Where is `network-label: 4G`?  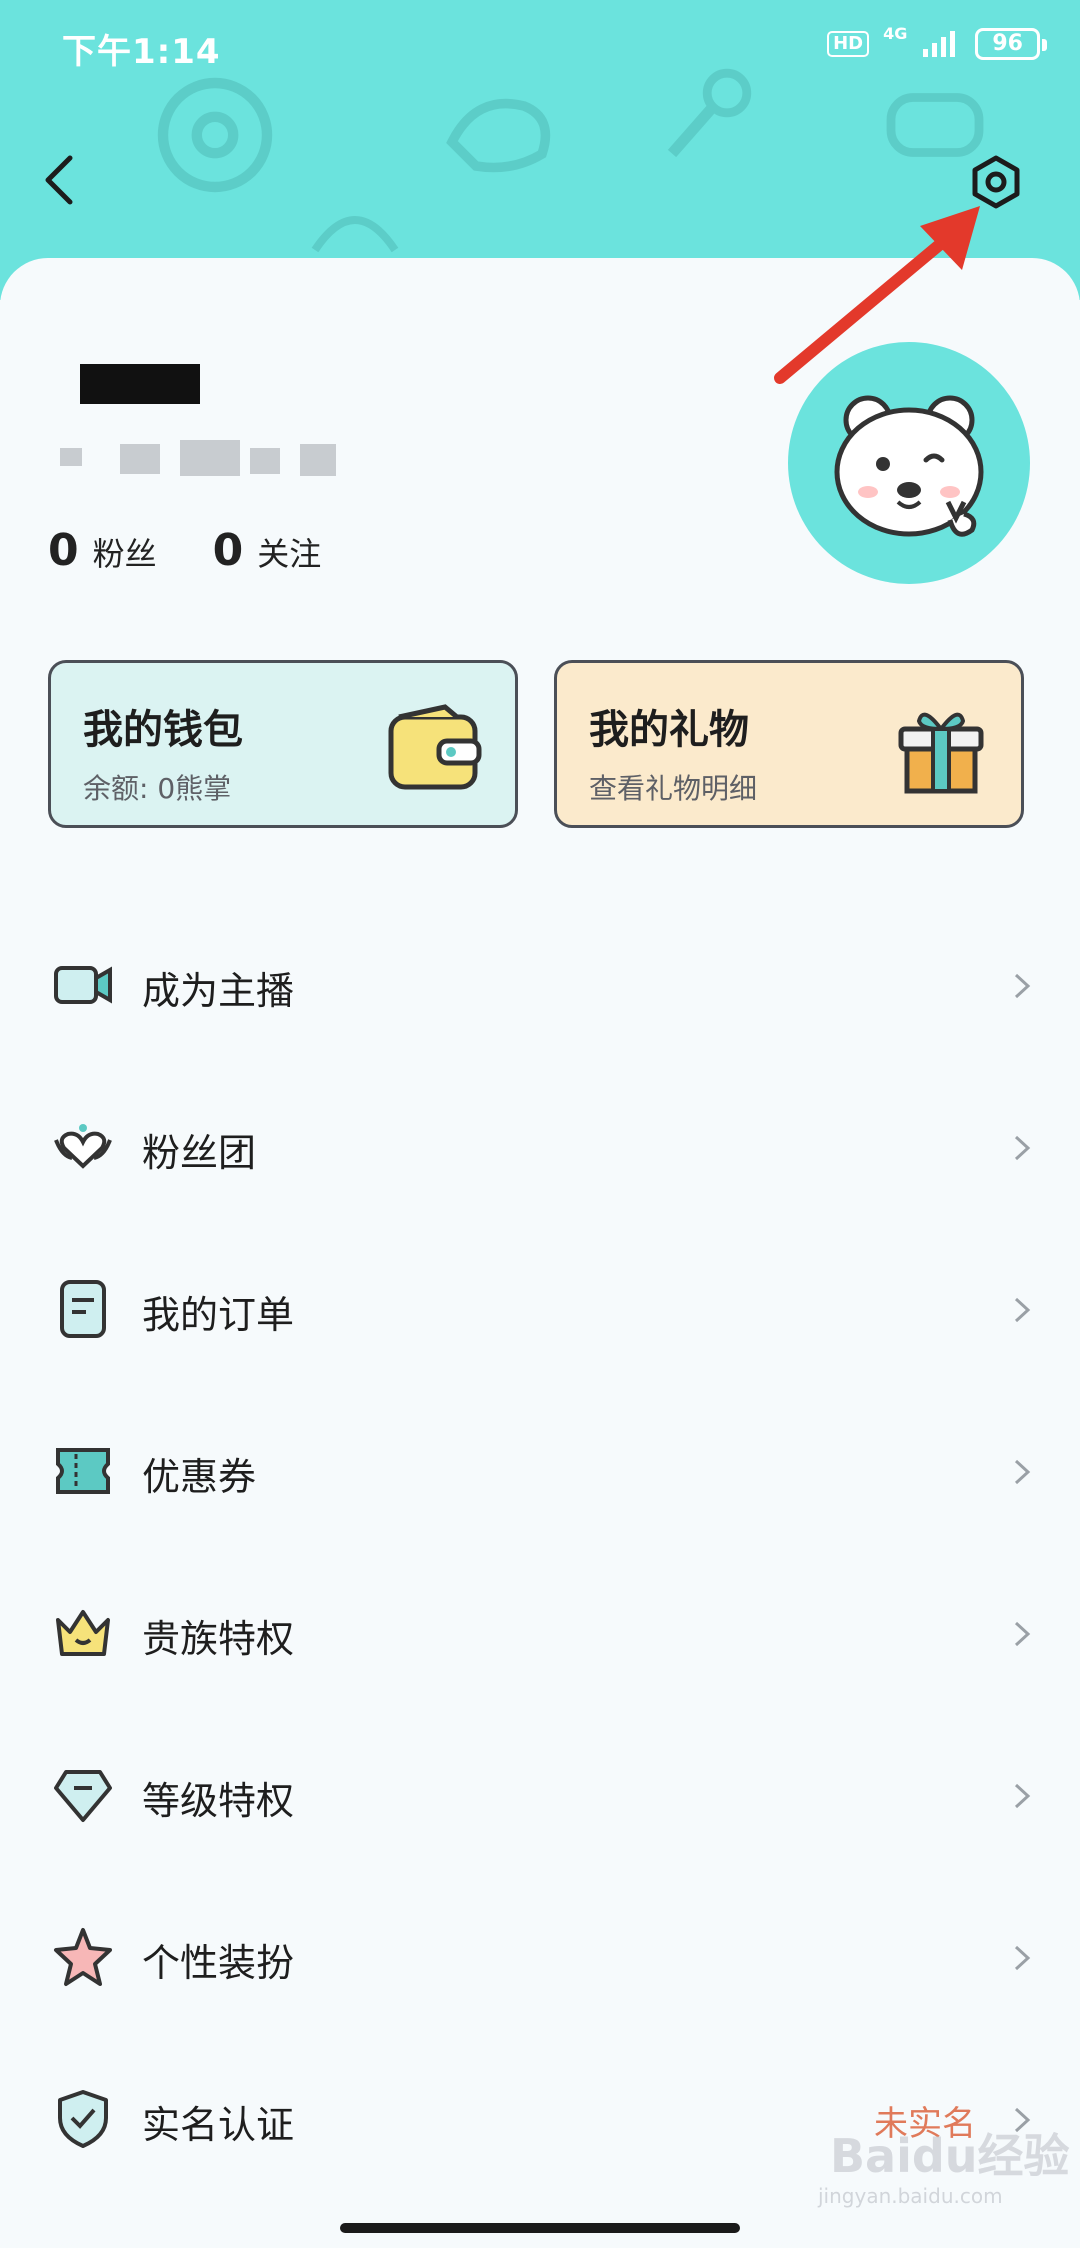
network-label: 4G is located at coordinates (895, 33).